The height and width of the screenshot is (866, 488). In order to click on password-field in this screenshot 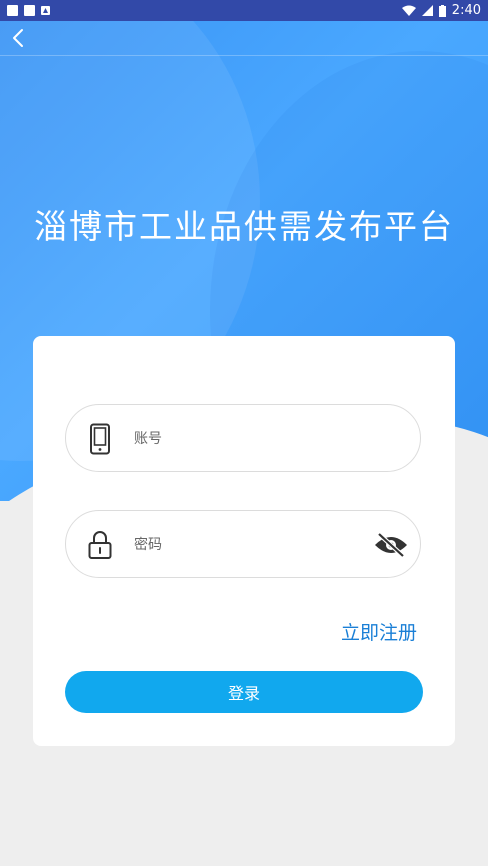, I will do `click(243, 544)`.